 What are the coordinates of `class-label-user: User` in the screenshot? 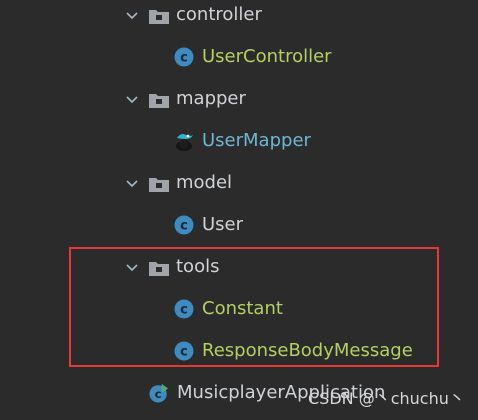 It's located at (223, 224).